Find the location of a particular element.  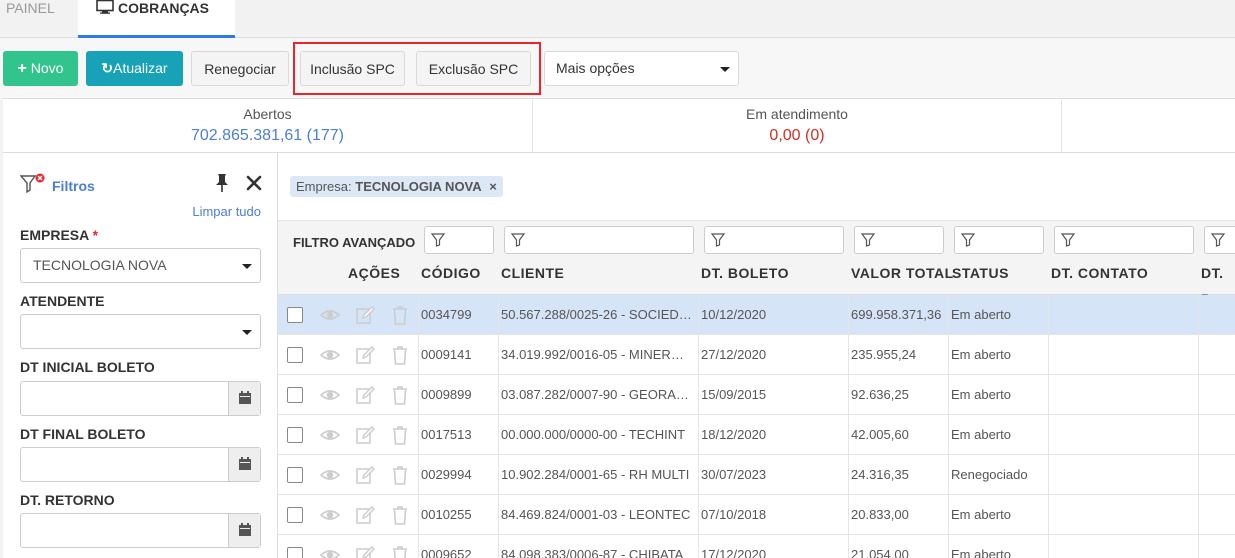

empresa-select: TECNOLOGIA NOVA is located at coordinates (140, 265).